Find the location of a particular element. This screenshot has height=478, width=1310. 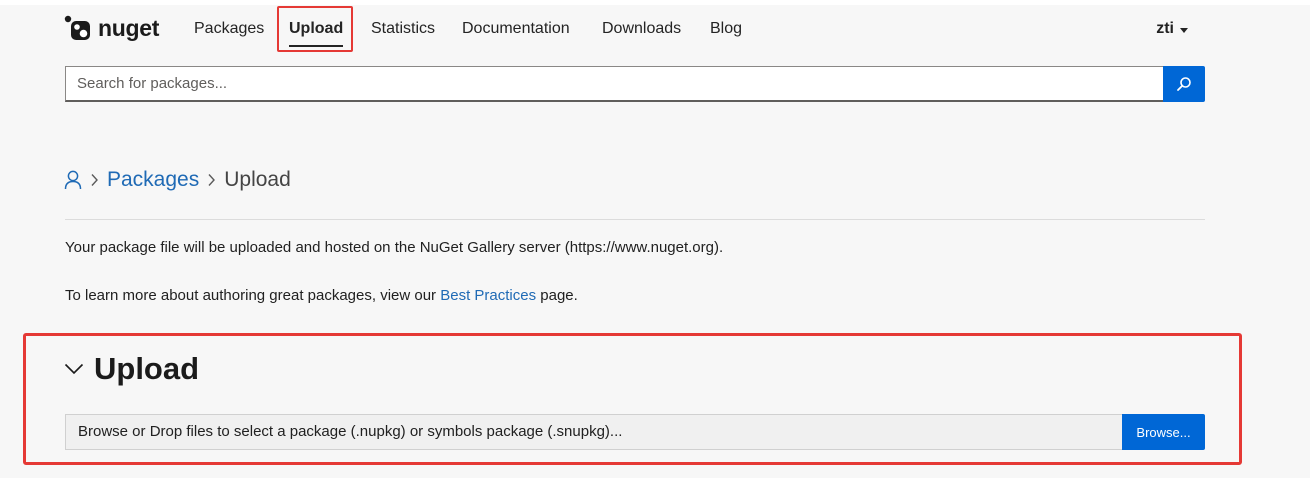

nav-statistics: Statistics is located at coordinates (403, 29).